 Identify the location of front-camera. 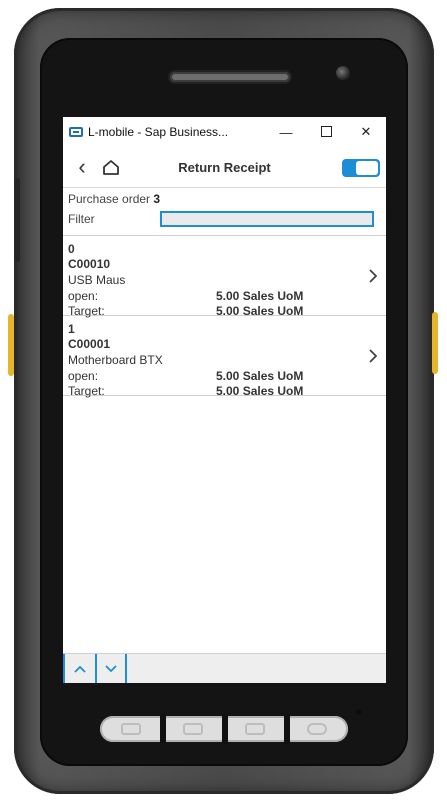
(343, 73).